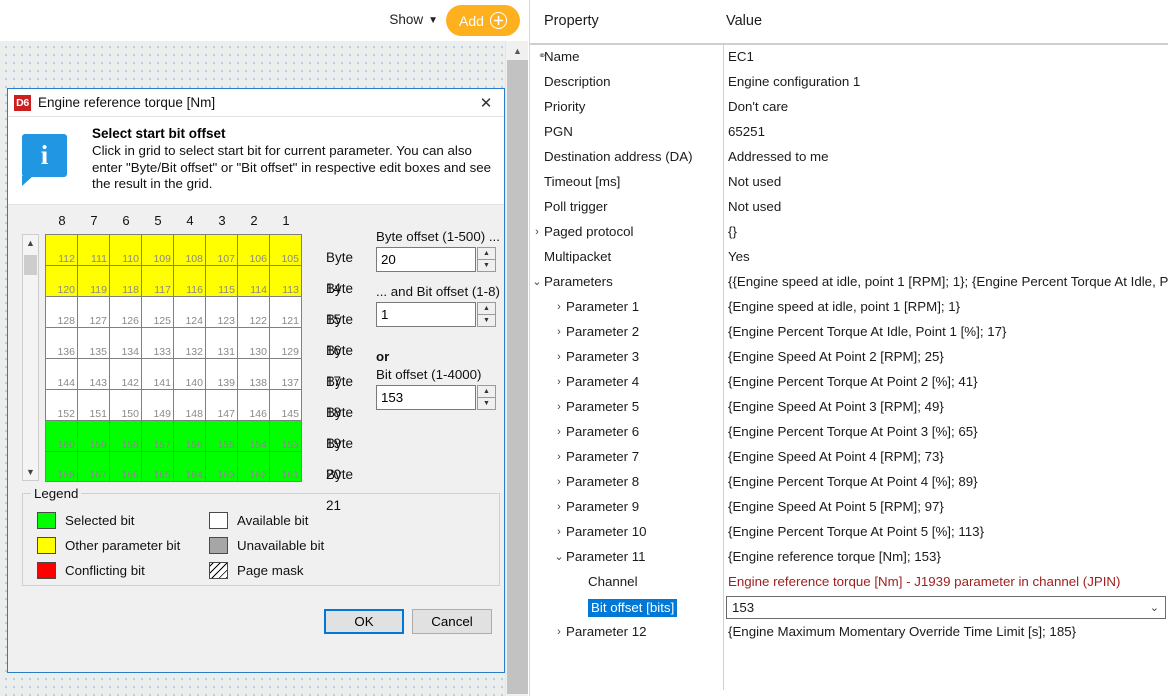 Image resolution: width=1168 pixels, height=696 pixels. I want to click on property-name: Parameter 2, so click(602, 331).